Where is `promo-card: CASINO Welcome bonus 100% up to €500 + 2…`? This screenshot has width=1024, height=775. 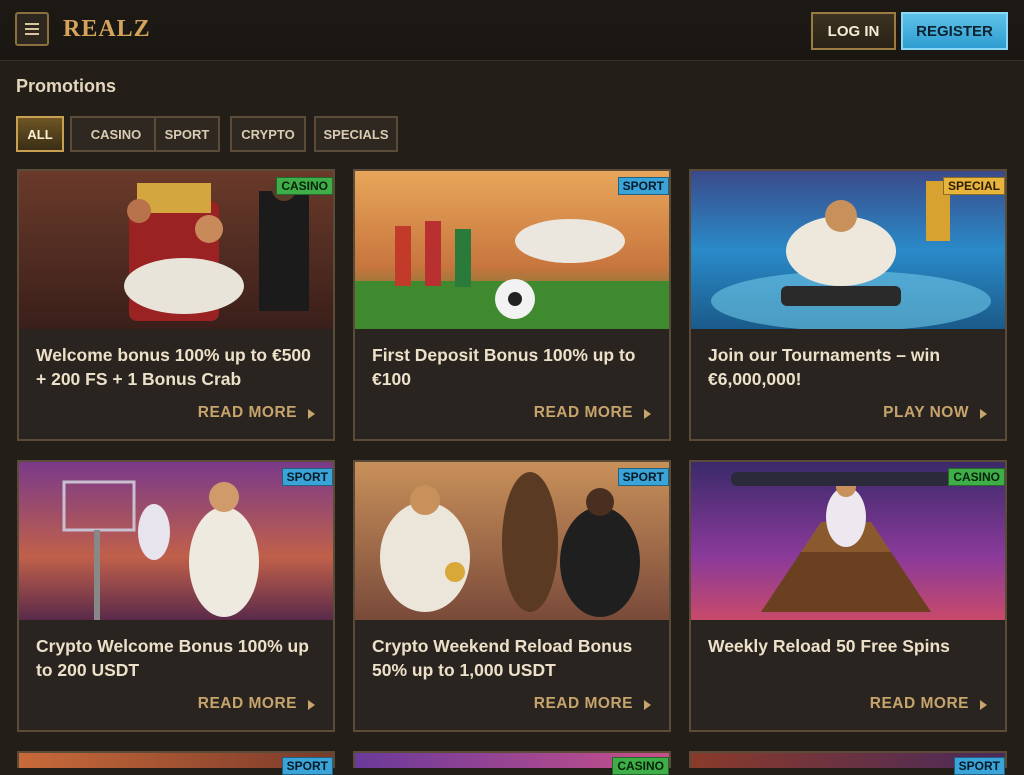 promo-card: CASINO Welcome bonus 100% up to €500 + 2… is located at coordinates (176, 305).